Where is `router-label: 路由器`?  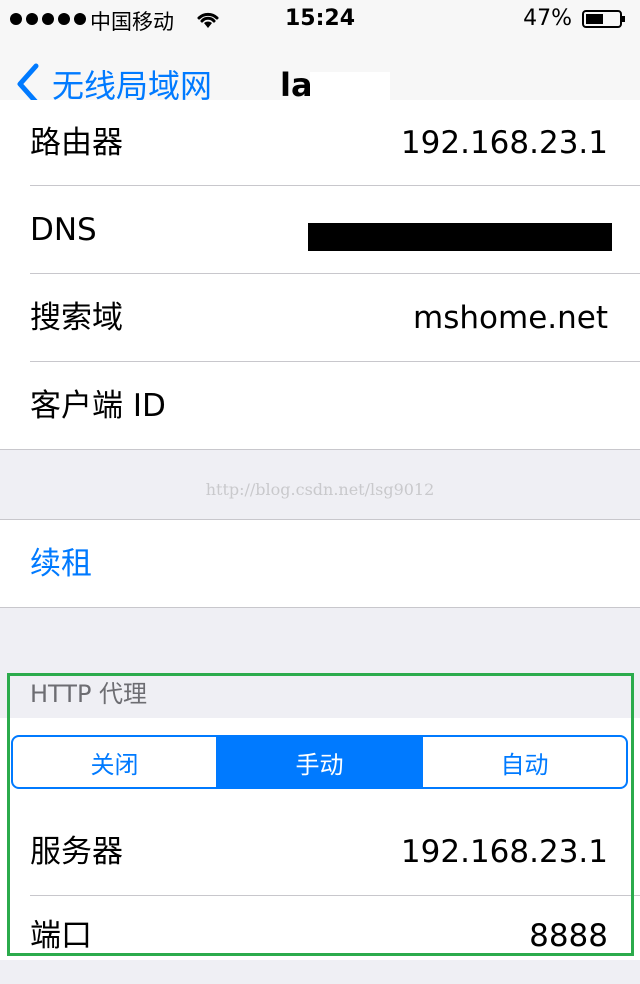 router-label: 路由器 is located at coordinates (76, 143).